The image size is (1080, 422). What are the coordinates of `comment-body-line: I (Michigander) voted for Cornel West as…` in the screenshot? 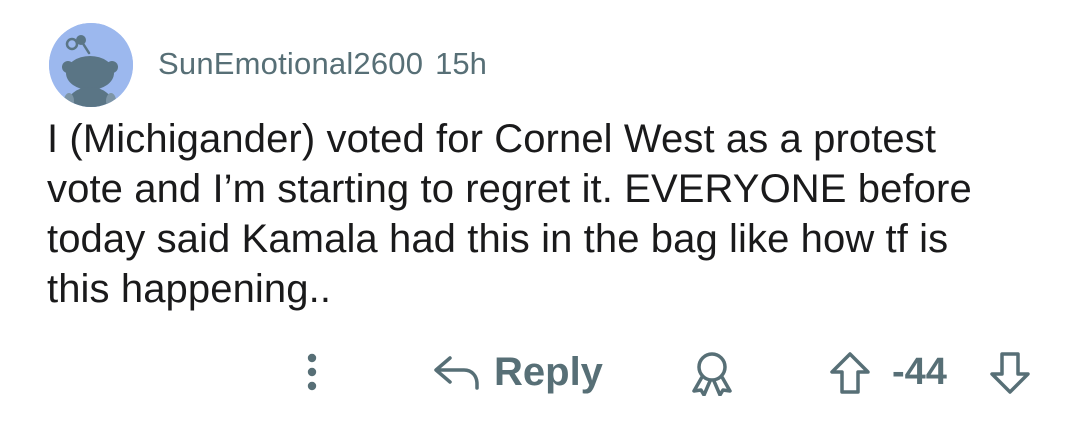 It's located at (492, 139).